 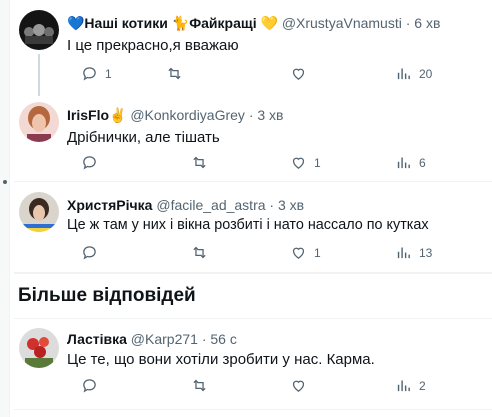 What do you see at coordinates (219, 339) in the screenshot?
I see `timestamp: · 56 с` at bounding box center [219, 339].